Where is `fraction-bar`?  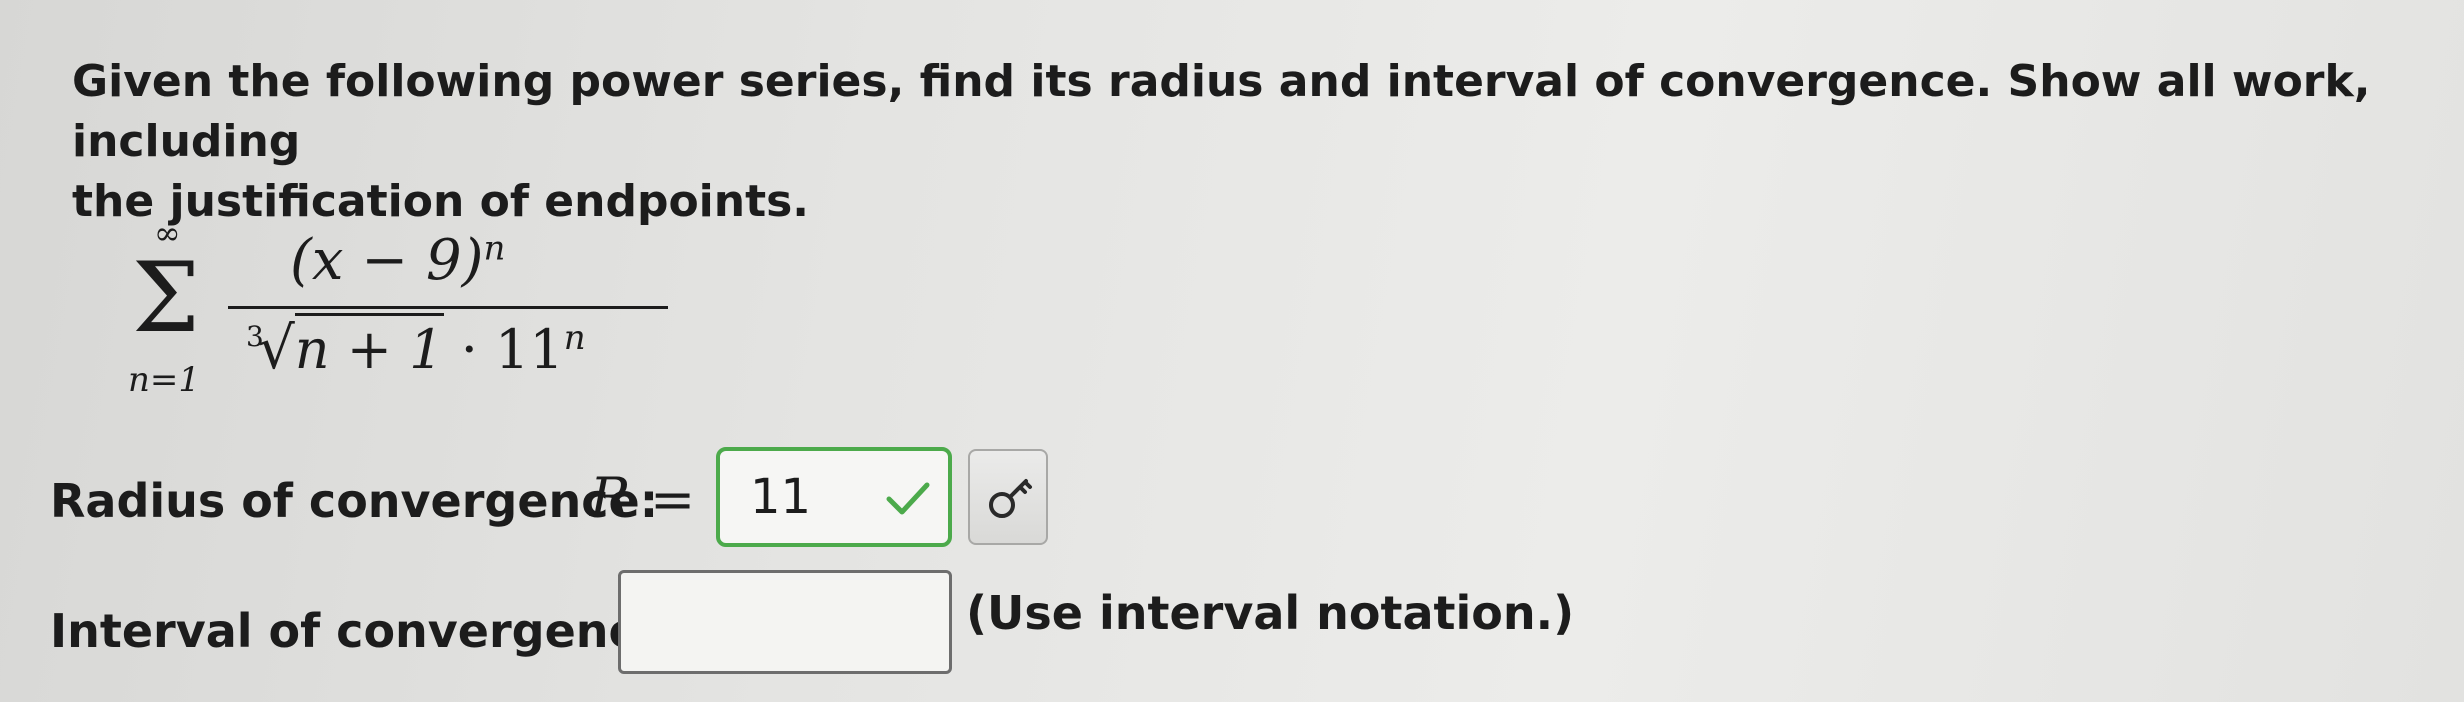
fraction-bar is located at coordinates (448, 307).